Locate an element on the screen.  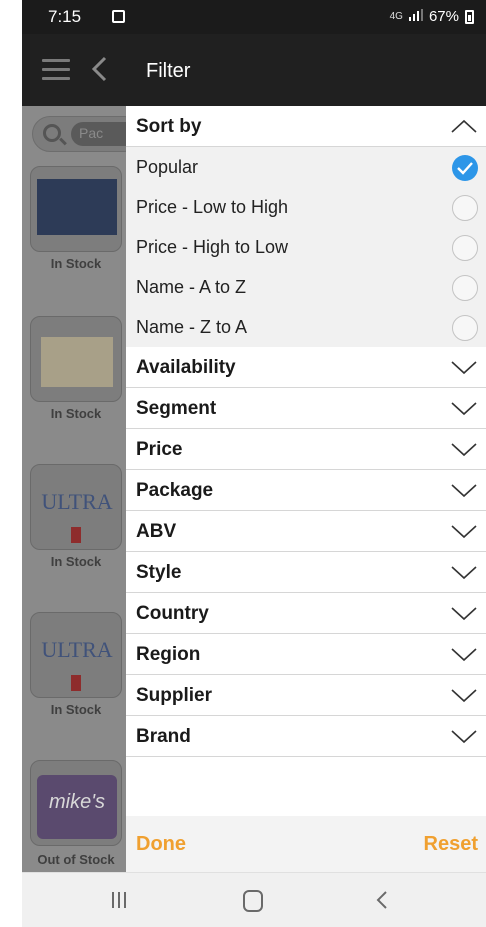
product-logo: mike's is located at coordinates (77, 807).